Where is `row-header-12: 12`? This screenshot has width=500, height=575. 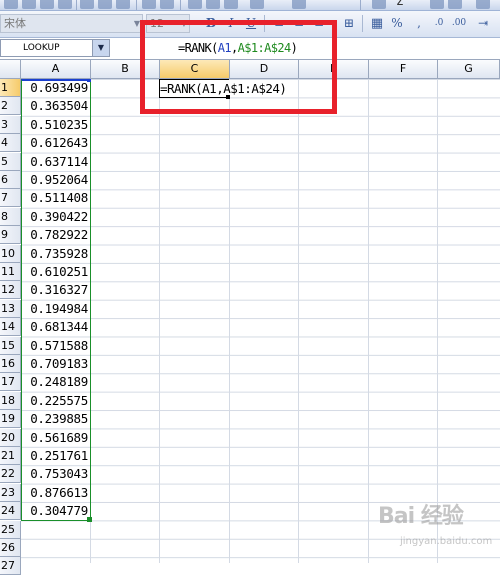
row-header-12: 12 is located at coordinates (10, 290).